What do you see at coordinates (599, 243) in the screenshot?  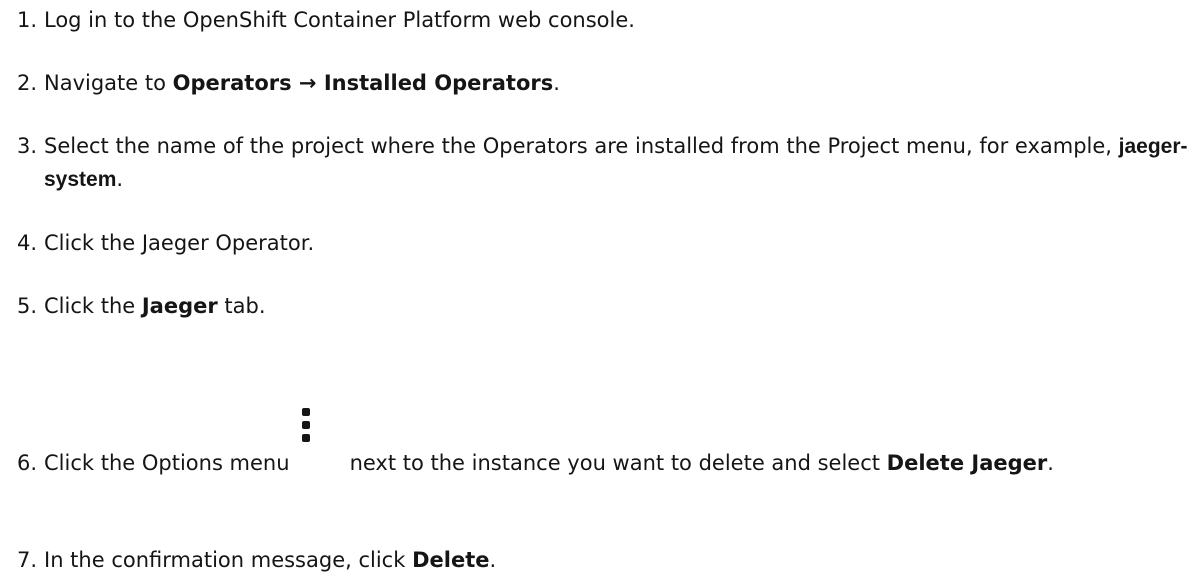 I see `step-4: 4. Click the Jaeger Operator.` at bounding box center [599, 243].